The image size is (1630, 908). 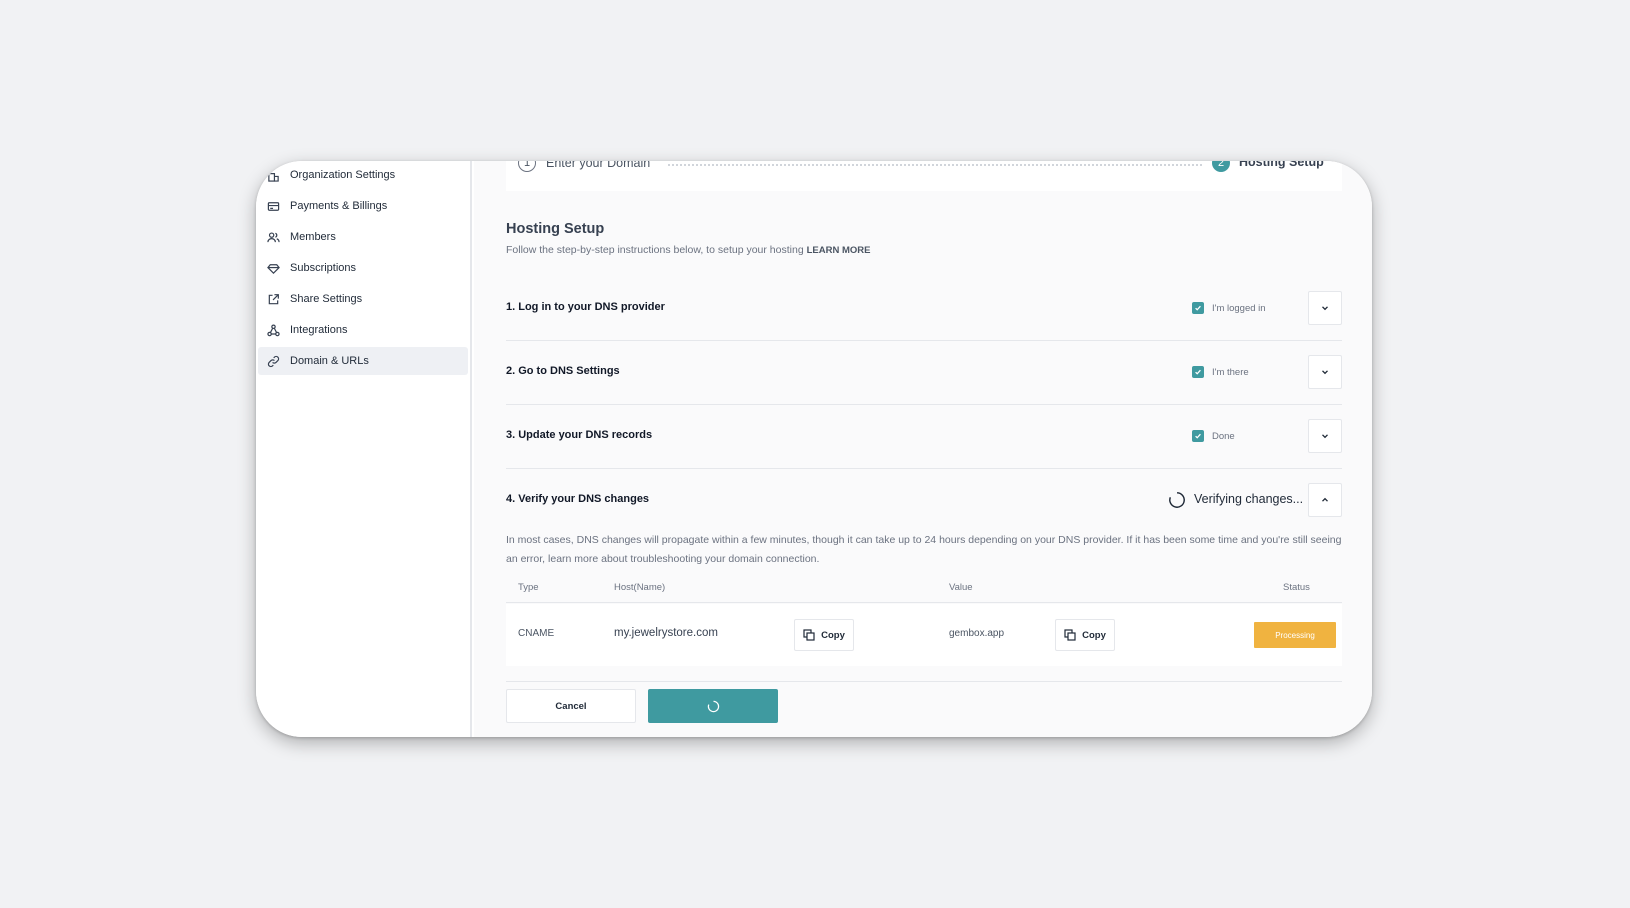 I want to click on stepper-connector, so click(x=935, y=165).